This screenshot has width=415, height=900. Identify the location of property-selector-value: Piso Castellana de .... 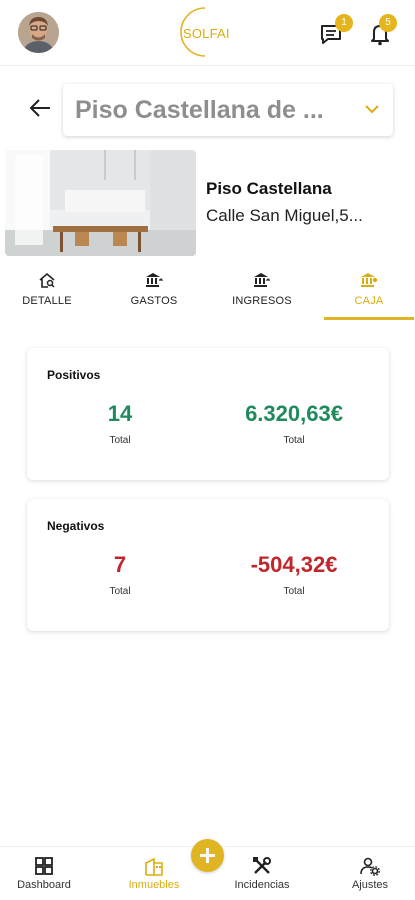
(199, 110).